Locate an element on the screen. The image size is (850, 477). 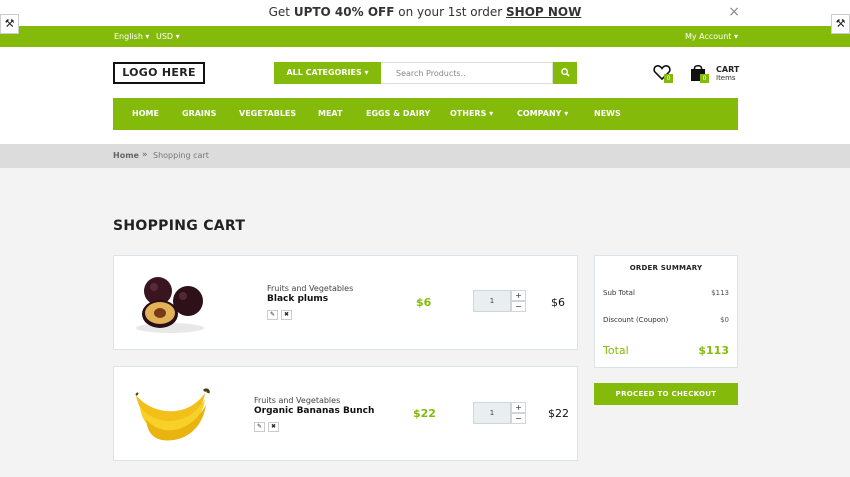
search-input is located at coordinates (467, 73).